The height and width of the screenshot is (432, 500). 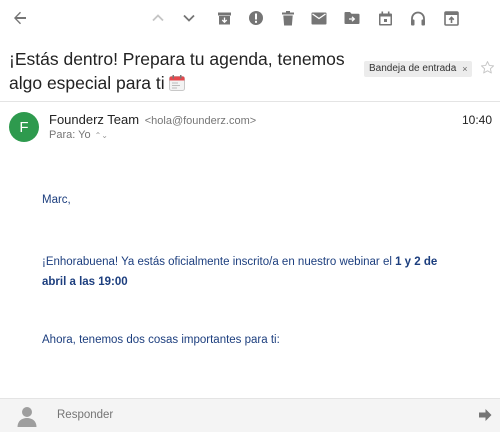 I want to click on open-external-icon, so click(x=451, y=18).